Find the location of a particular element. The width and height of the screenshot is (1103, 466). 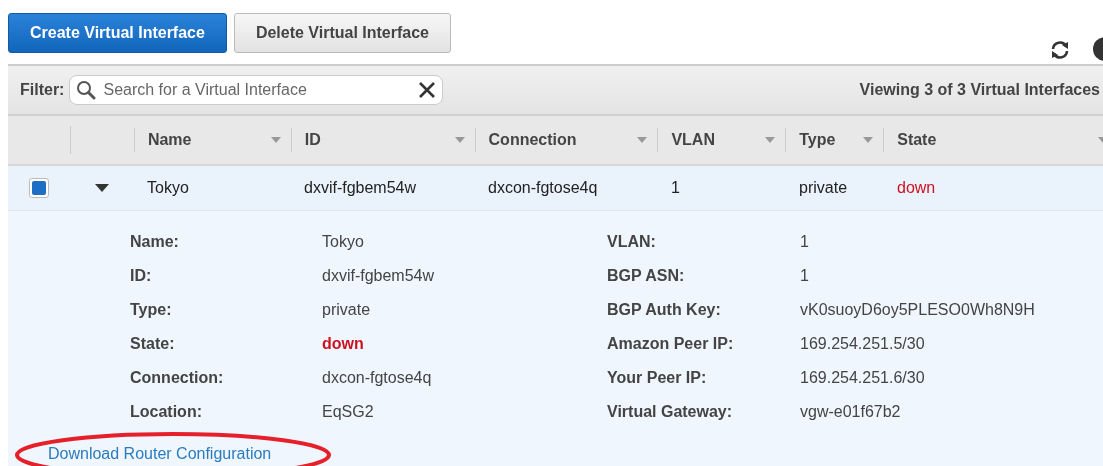

detail-value: 169.254.251.5/30 is located at coordinates (862, 344).